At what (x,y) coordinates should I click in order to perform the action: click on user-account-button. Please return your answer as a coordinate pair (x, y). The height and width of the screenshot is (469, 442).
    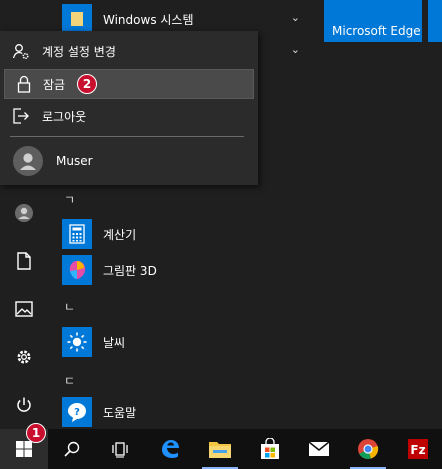
    Looking at the image, I should click on (24, 213).